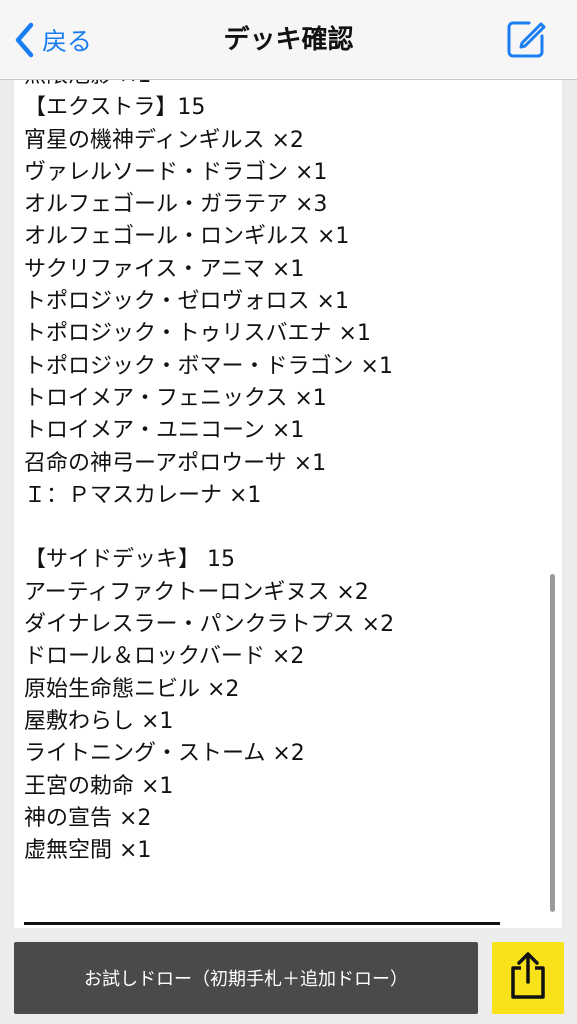 This screenshot has width=577, height=1024. I want to click on deck-line: トポロジック・ボマー・ドラゴン ×1, so click(208, 366).